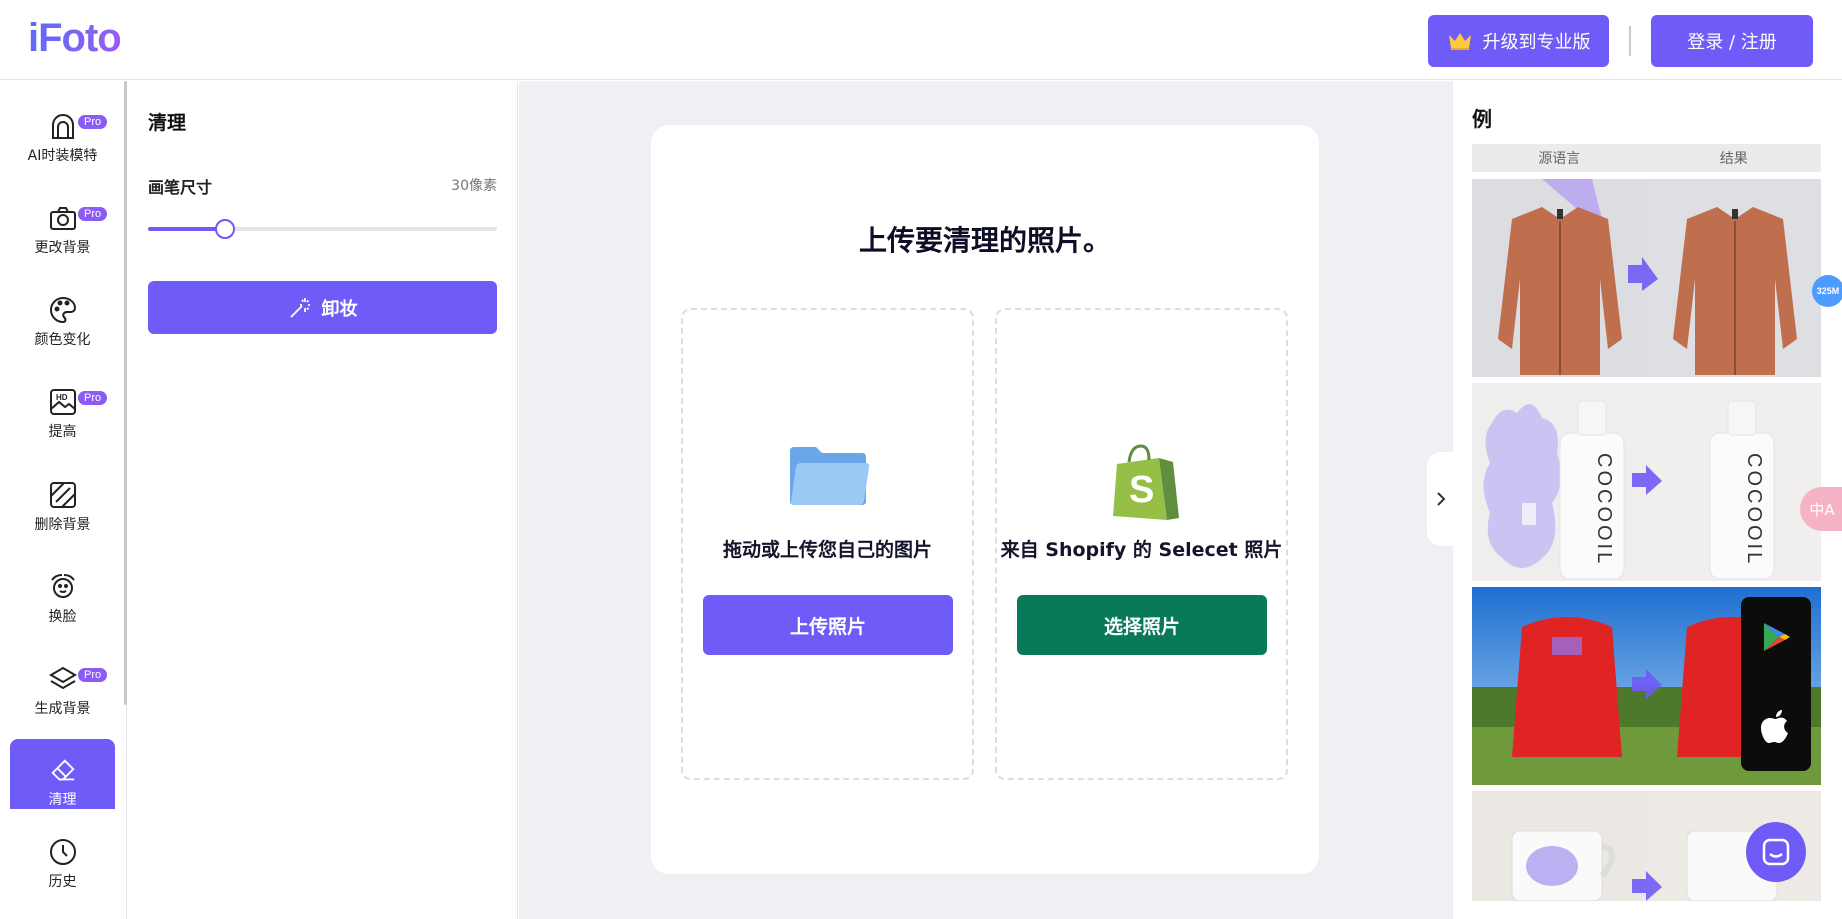 The width and height of the screenshot is (1842, 919). I want to click on brush-size-value: 30像素, so click(474, 186).